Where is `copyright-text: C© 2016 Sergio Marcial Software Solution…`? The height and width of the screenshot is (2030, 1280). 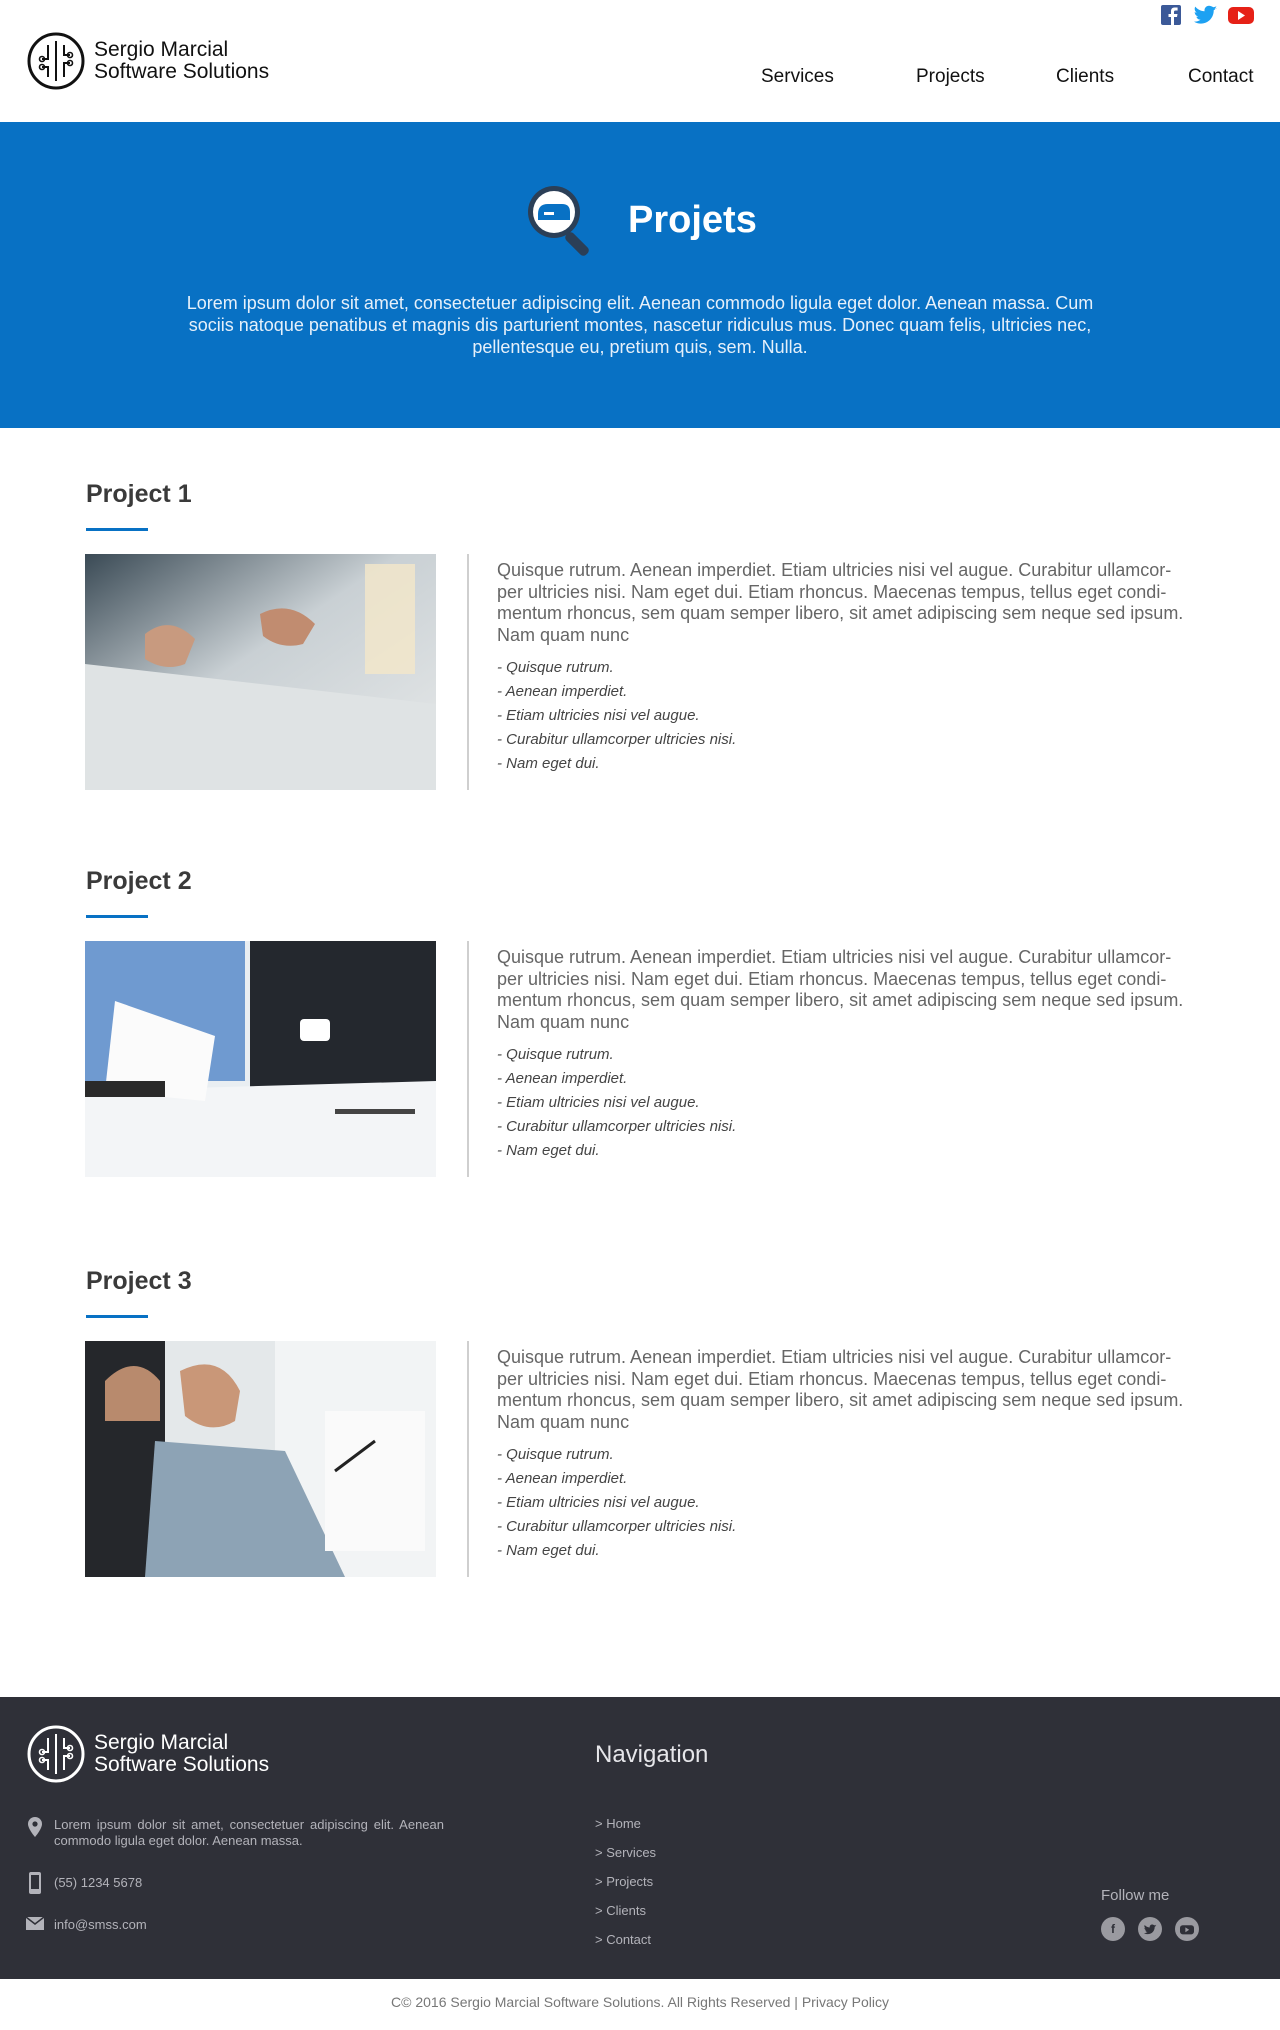
copyright-text: C© 2016 Sergio Marcial Software Solution… is located at coordinates (640, 2002).